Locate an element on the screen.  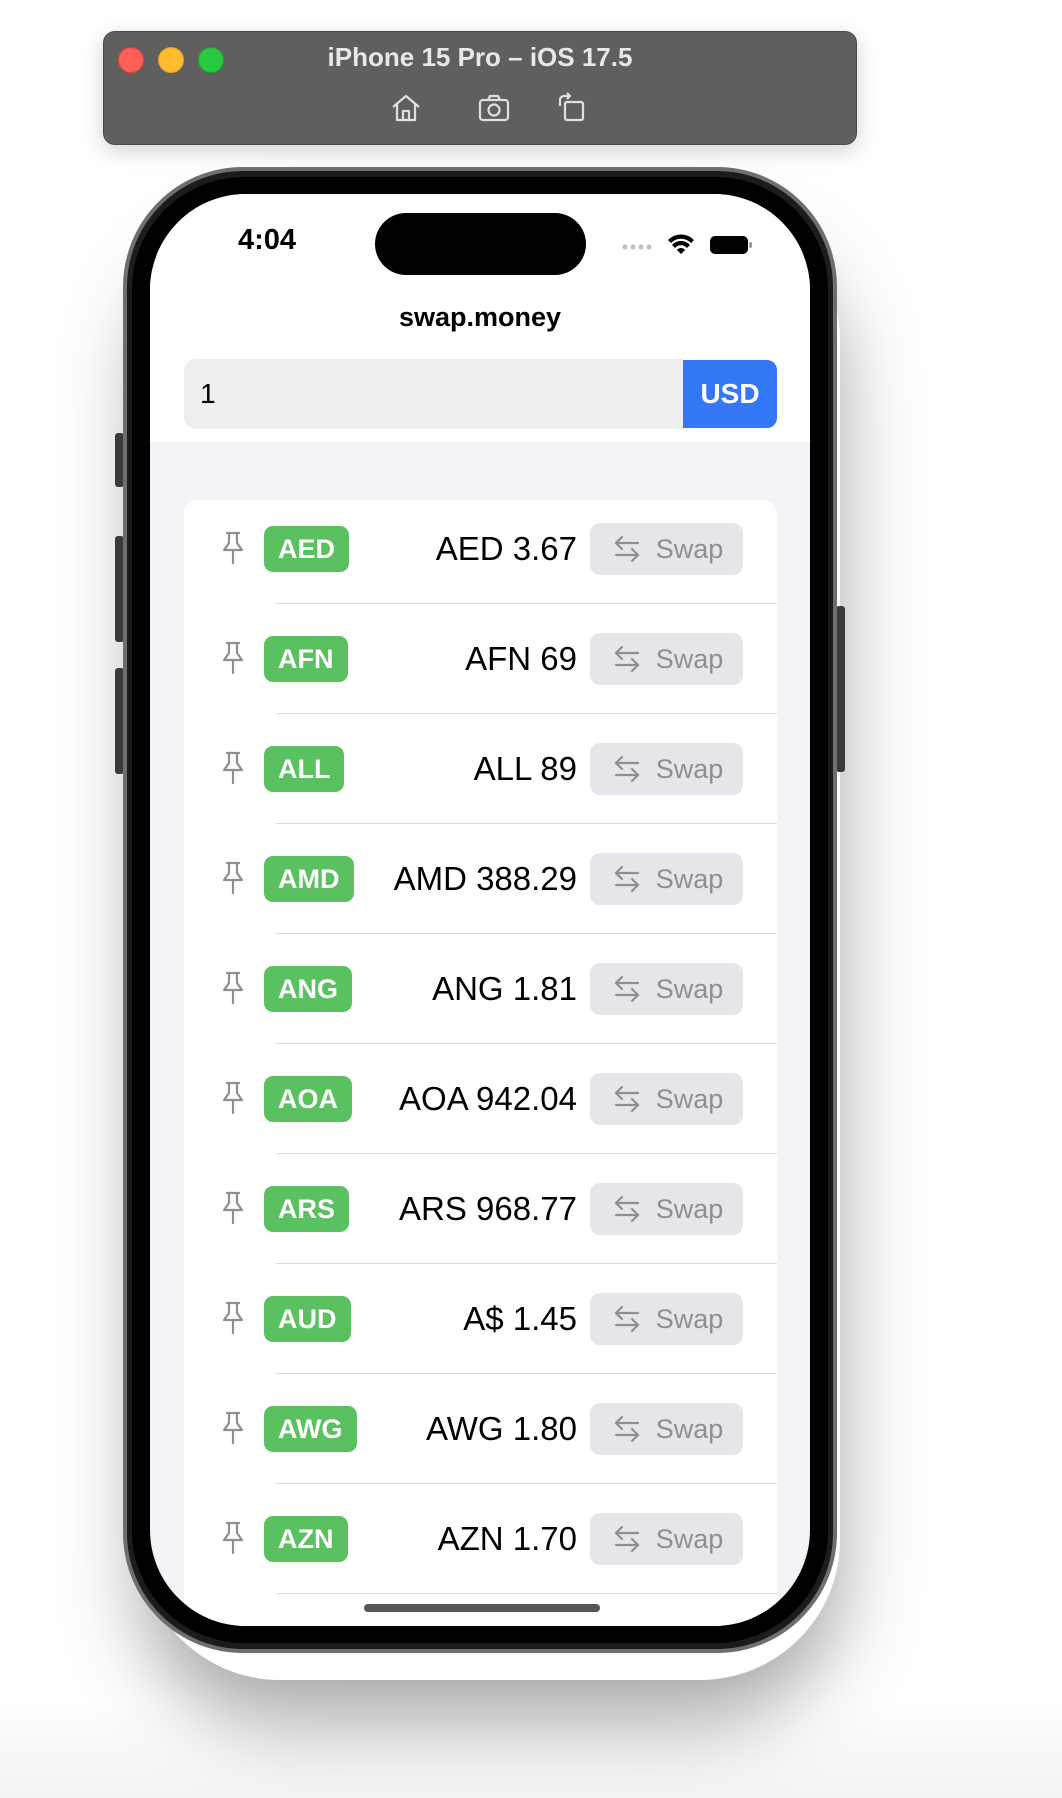
currency-code-badge: ANG is located at coordinates (308, 989).